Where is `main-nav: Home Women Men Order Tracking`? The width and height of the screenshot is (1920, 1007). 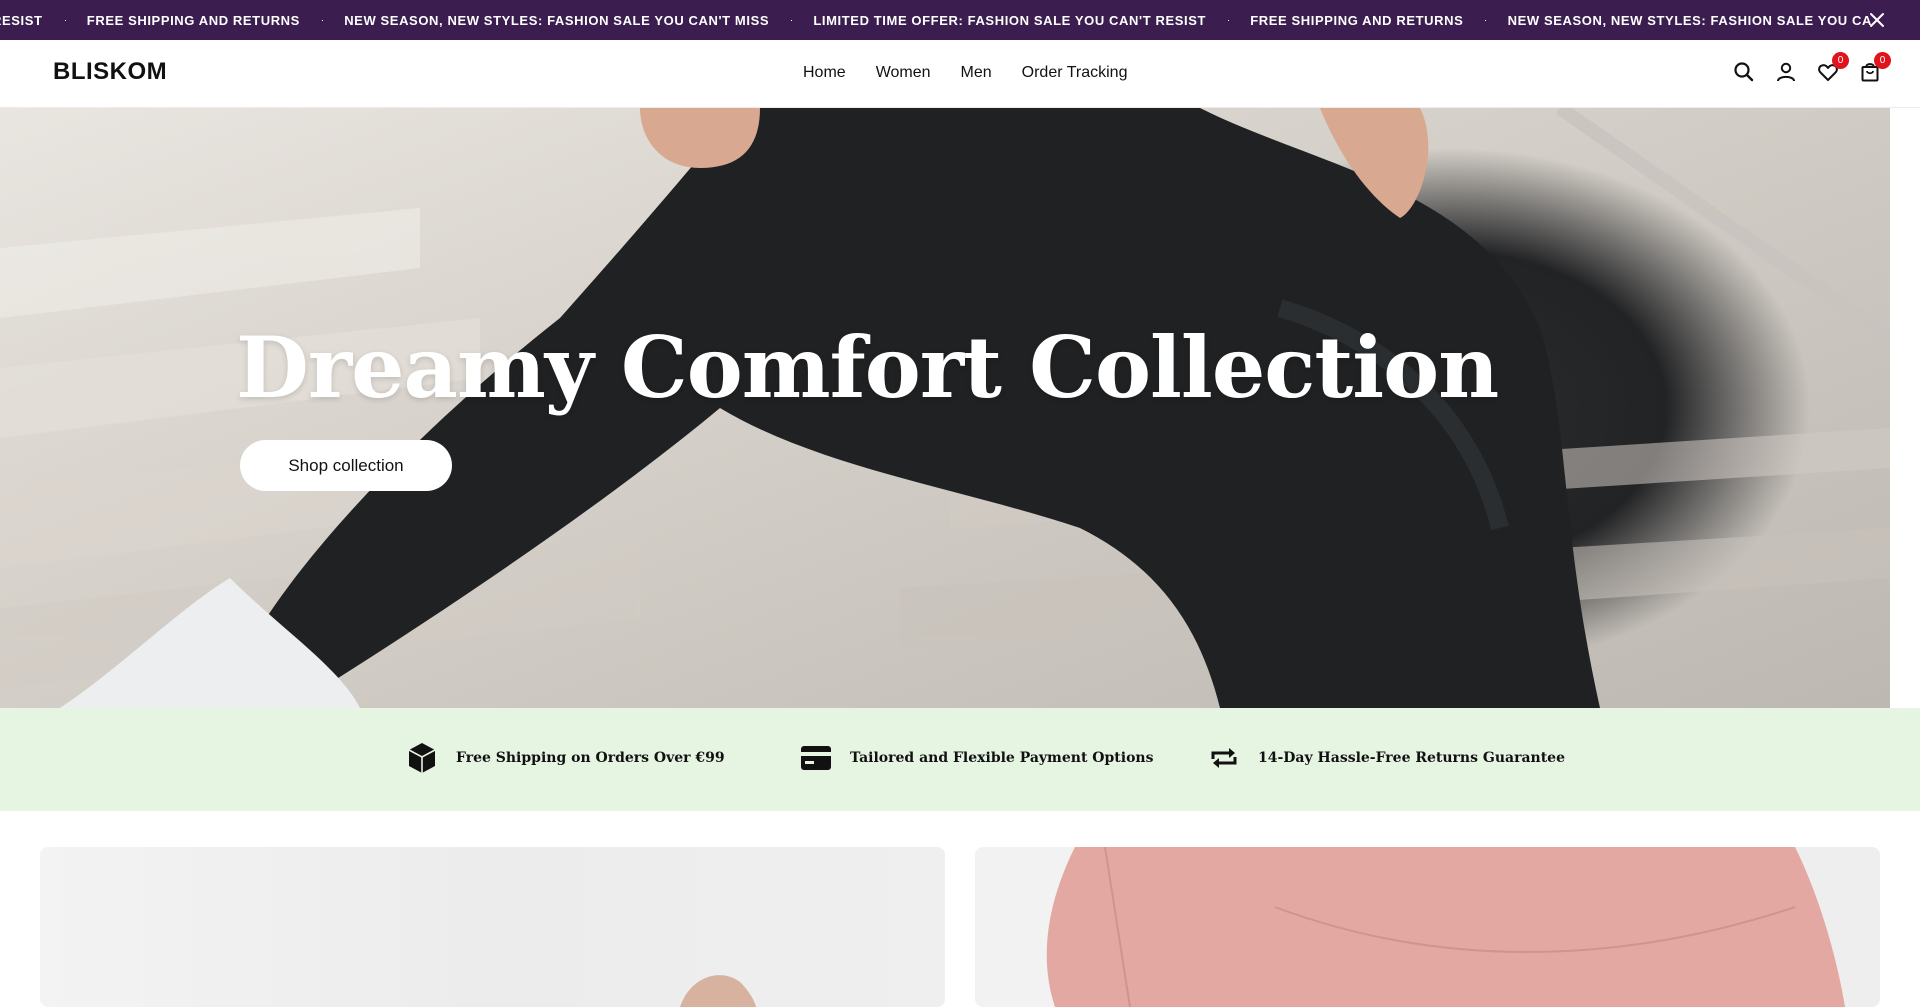
main-nav: Home Women Men Order Tracking is located at coordinates (965, 73).